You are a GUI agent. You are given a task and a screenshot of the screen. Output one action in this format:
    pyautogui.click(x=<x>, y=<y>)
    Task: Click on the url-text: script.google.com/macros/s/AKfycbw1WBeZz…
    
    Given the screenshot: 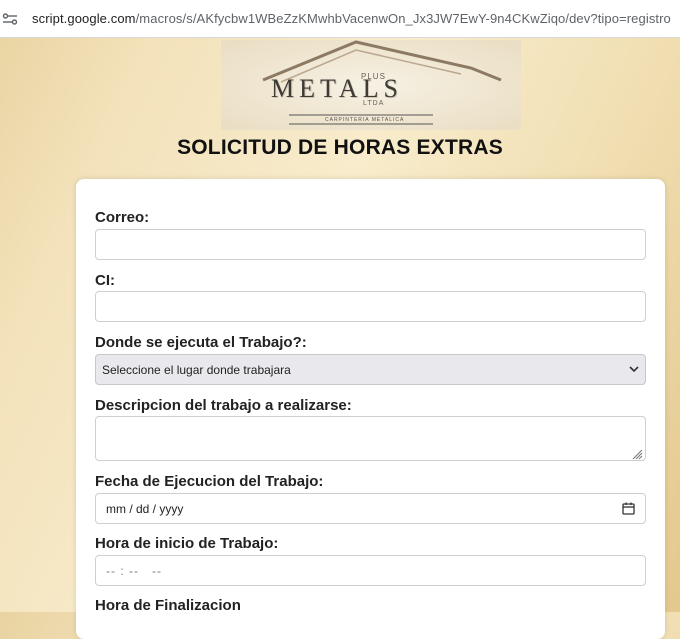 What is the action you would take?
    pyautogui.click(x=351, y=18)
    